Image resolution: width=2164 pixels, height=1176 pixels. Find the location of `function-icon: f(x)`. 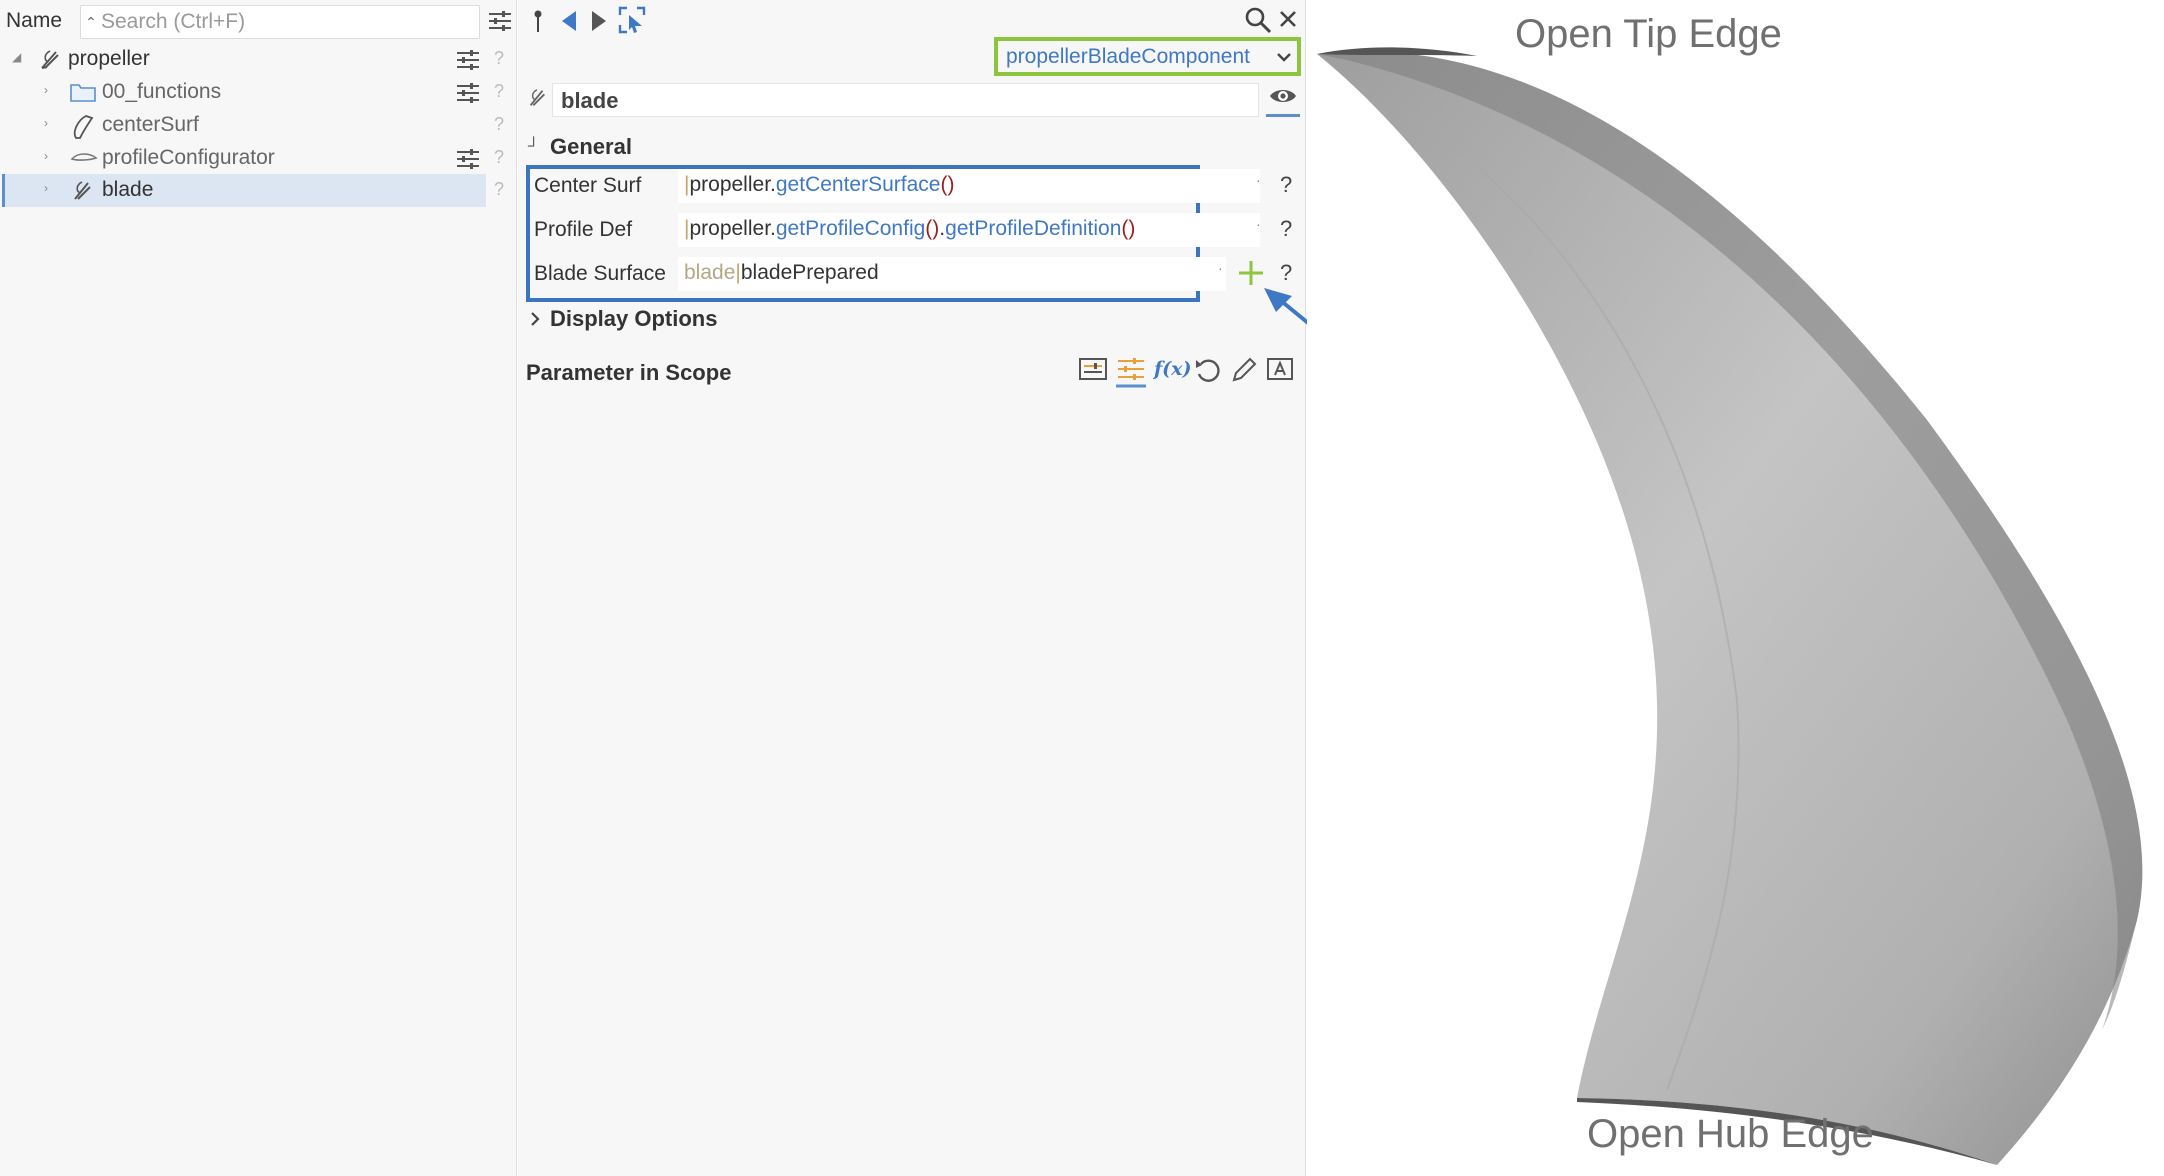

function-icon: f(x) is located at coordinates (1172, 369).